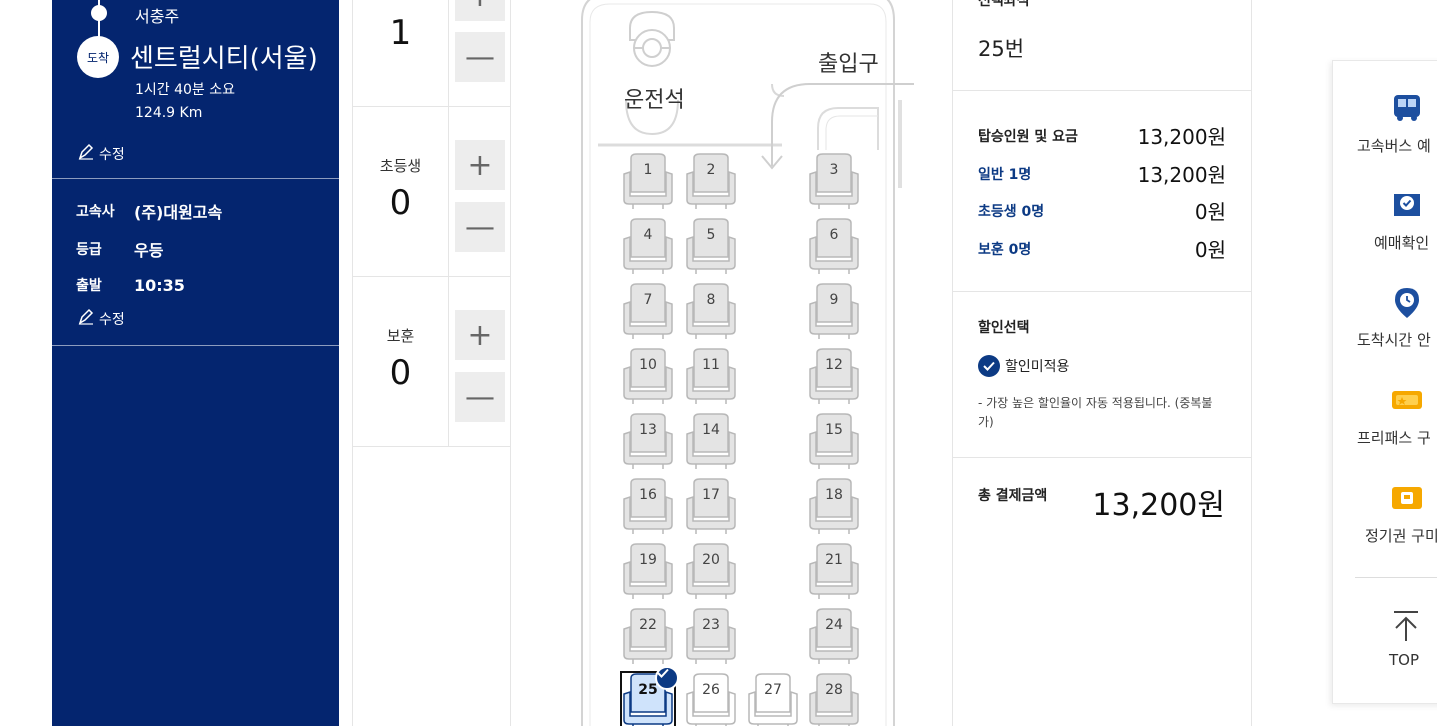 The width and height of the screenshot is (1437, 726). I want to click on company-key: 고속사, so click(95, 212).